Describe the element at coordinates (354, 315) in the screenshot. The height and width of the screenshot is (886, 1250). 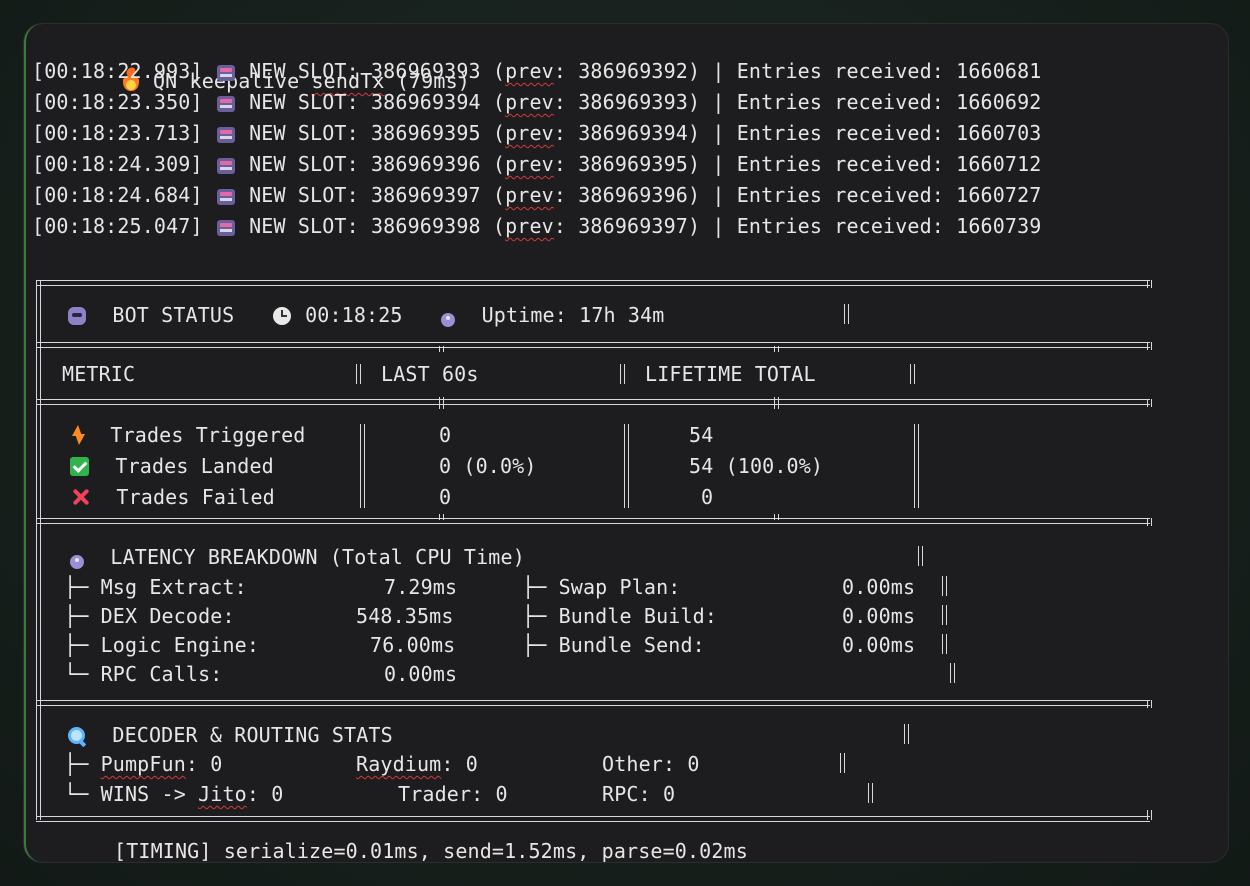
I see `status-clock: 00:18:25` at that location.